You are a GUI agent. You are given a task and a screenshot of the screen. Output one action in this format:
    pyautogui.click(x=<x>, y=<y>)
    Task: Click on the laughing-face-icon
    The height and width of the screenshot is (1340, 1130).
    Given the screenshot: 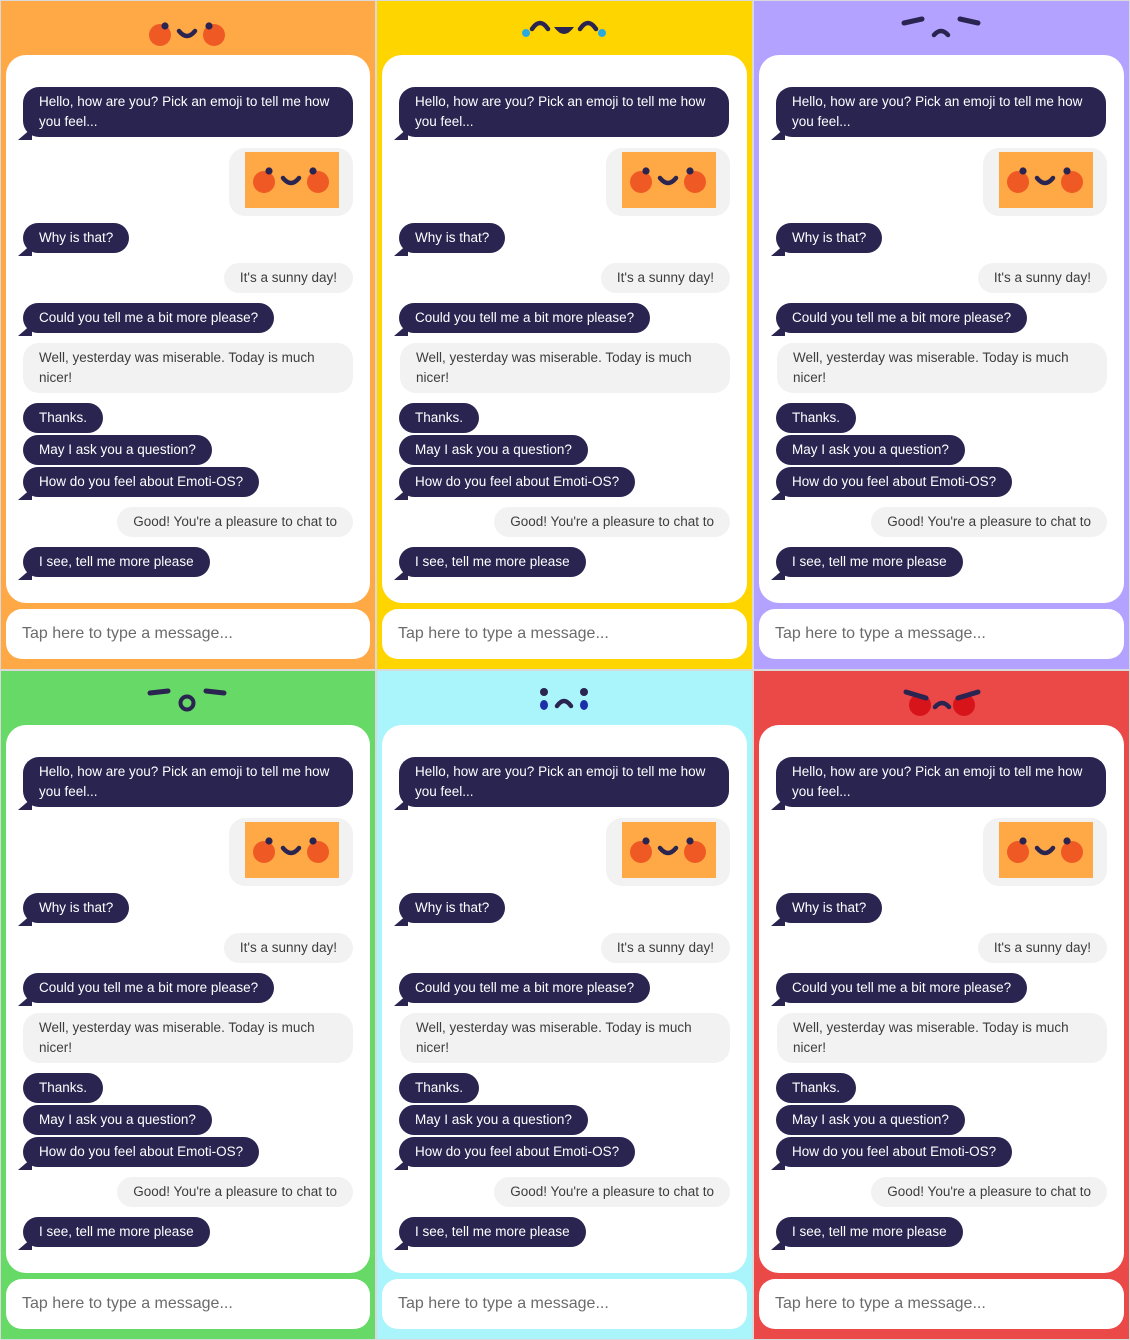 What is the action you would take?
    pyautogui.click(x=564, y=31)
    